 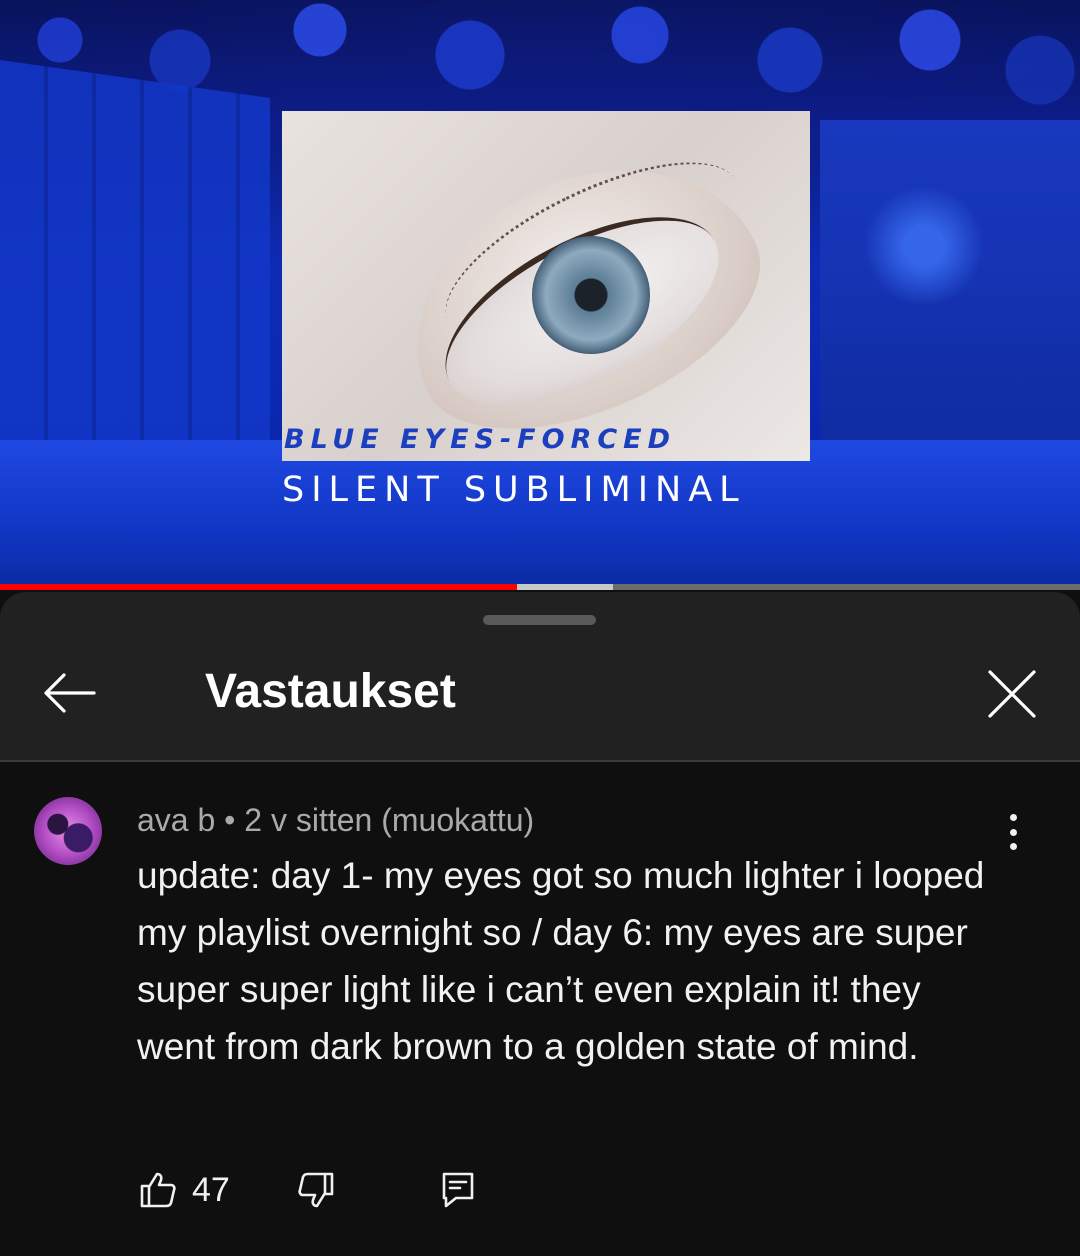 I want to click on avatar, so click(x=68, y=831).